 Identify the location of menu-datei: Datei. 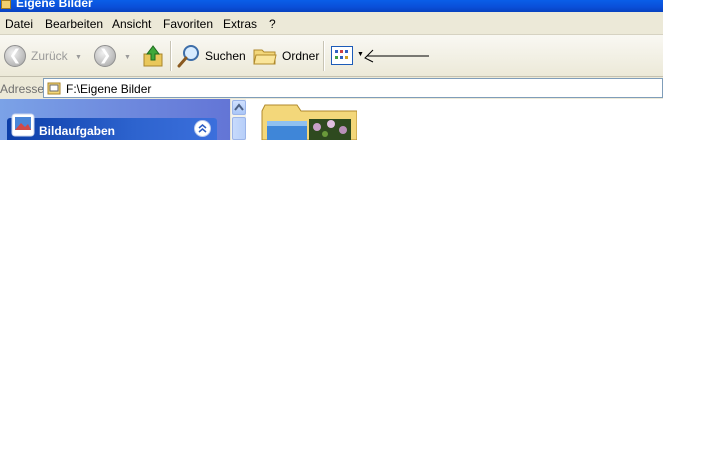
(19, 24).